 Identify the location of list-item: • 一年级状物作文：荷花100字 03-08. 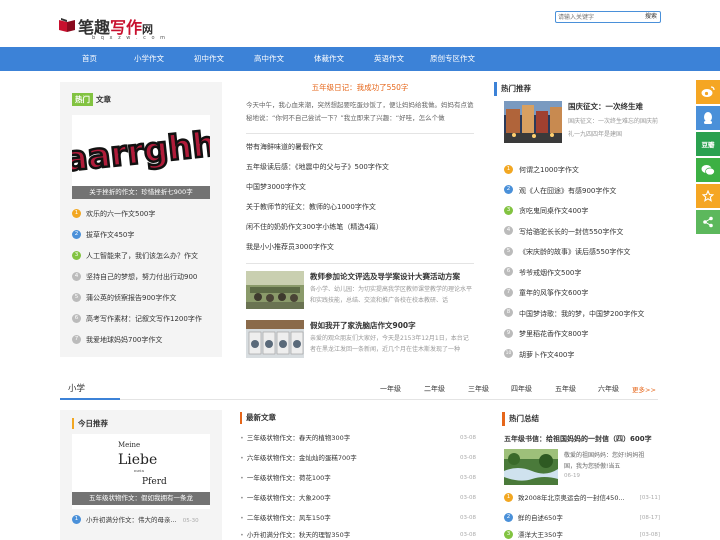
(358, 478).